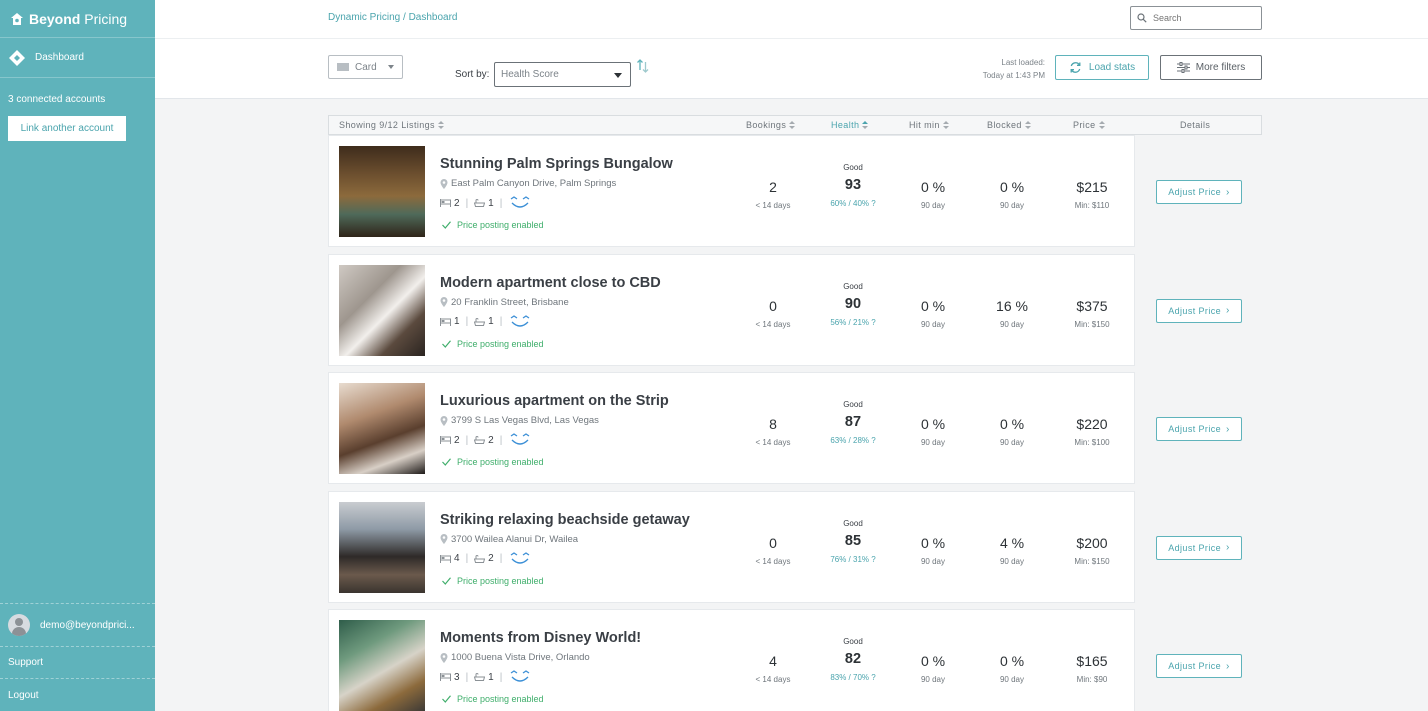 Image resolution: width=1428 pixels, height=711 pixels. Describe the element at coordinates (391, 67) in the screenshot. I see `chevron-down-icon` at that location.